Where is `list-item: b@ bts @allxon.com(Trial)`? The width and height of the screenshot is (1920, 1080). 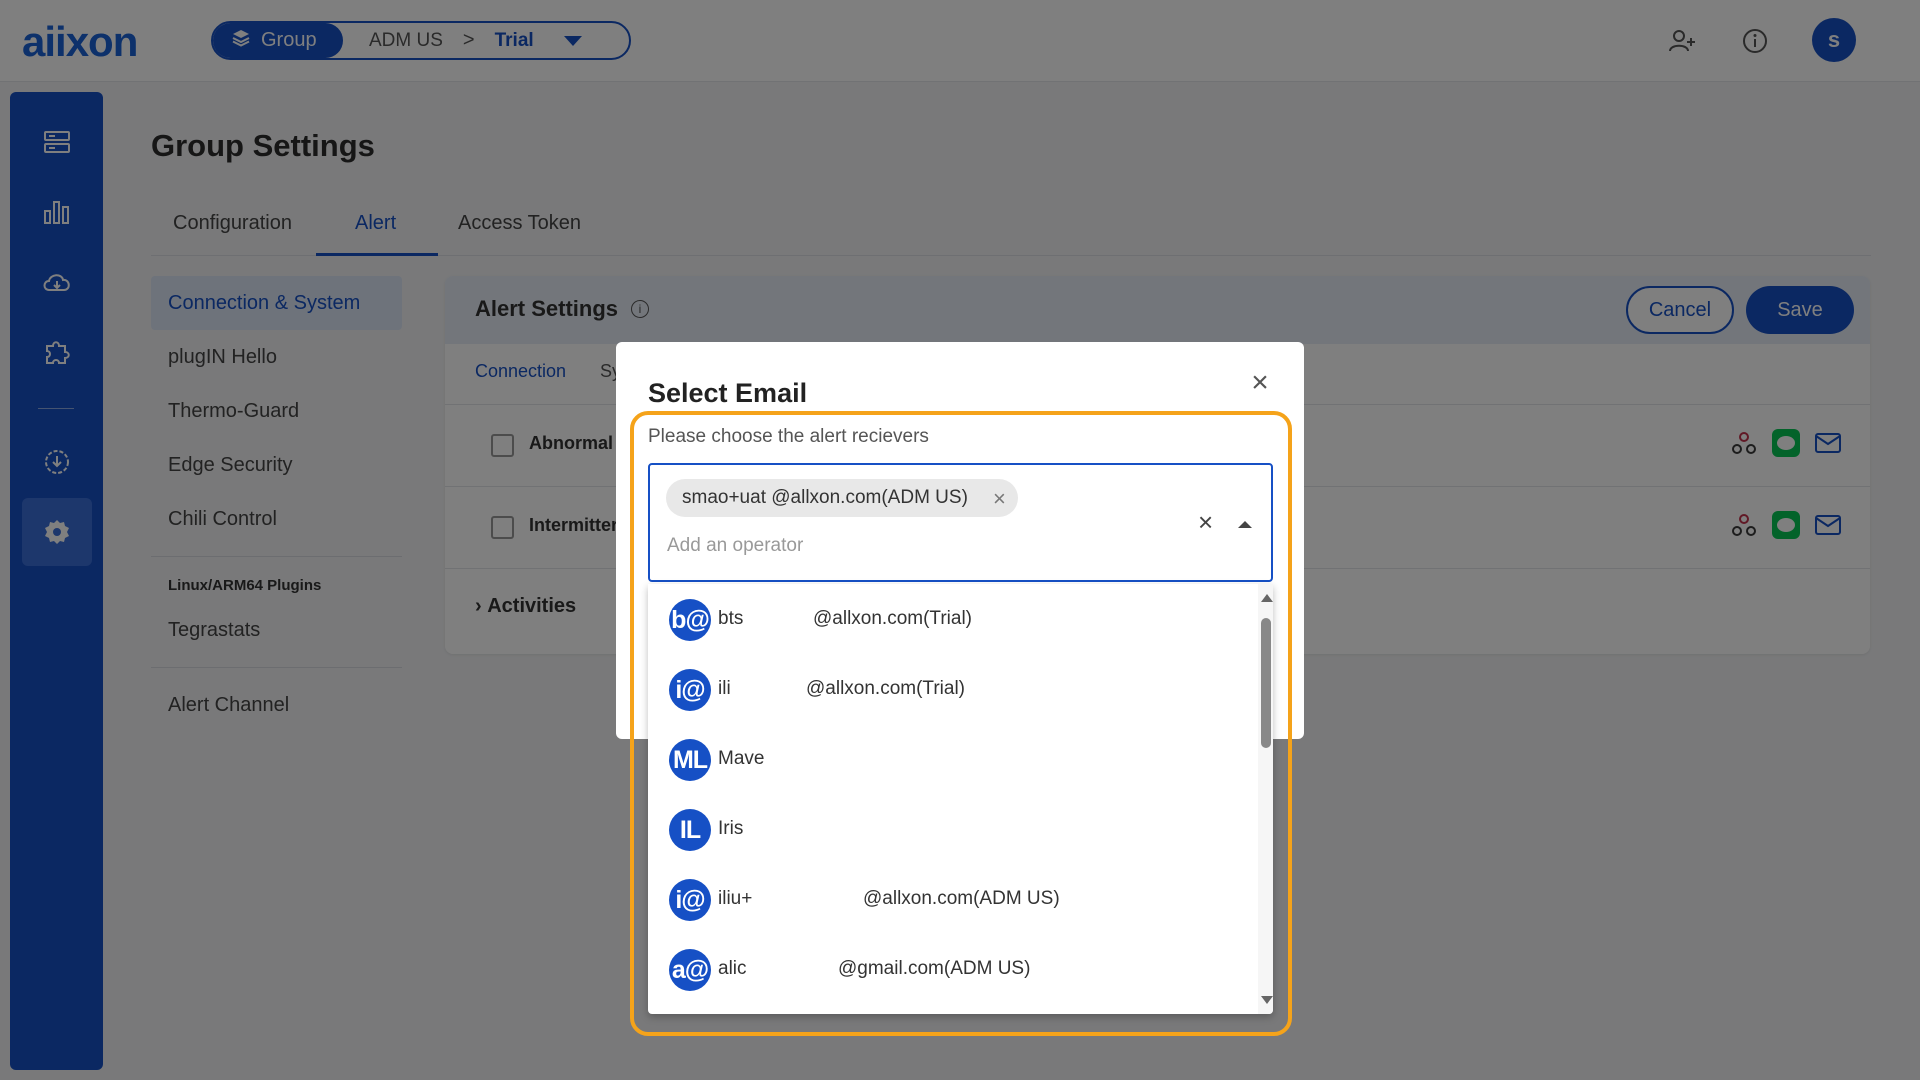 list-item: b@ bts @allxon.com(Trial) is located at coordinates (953, 619).